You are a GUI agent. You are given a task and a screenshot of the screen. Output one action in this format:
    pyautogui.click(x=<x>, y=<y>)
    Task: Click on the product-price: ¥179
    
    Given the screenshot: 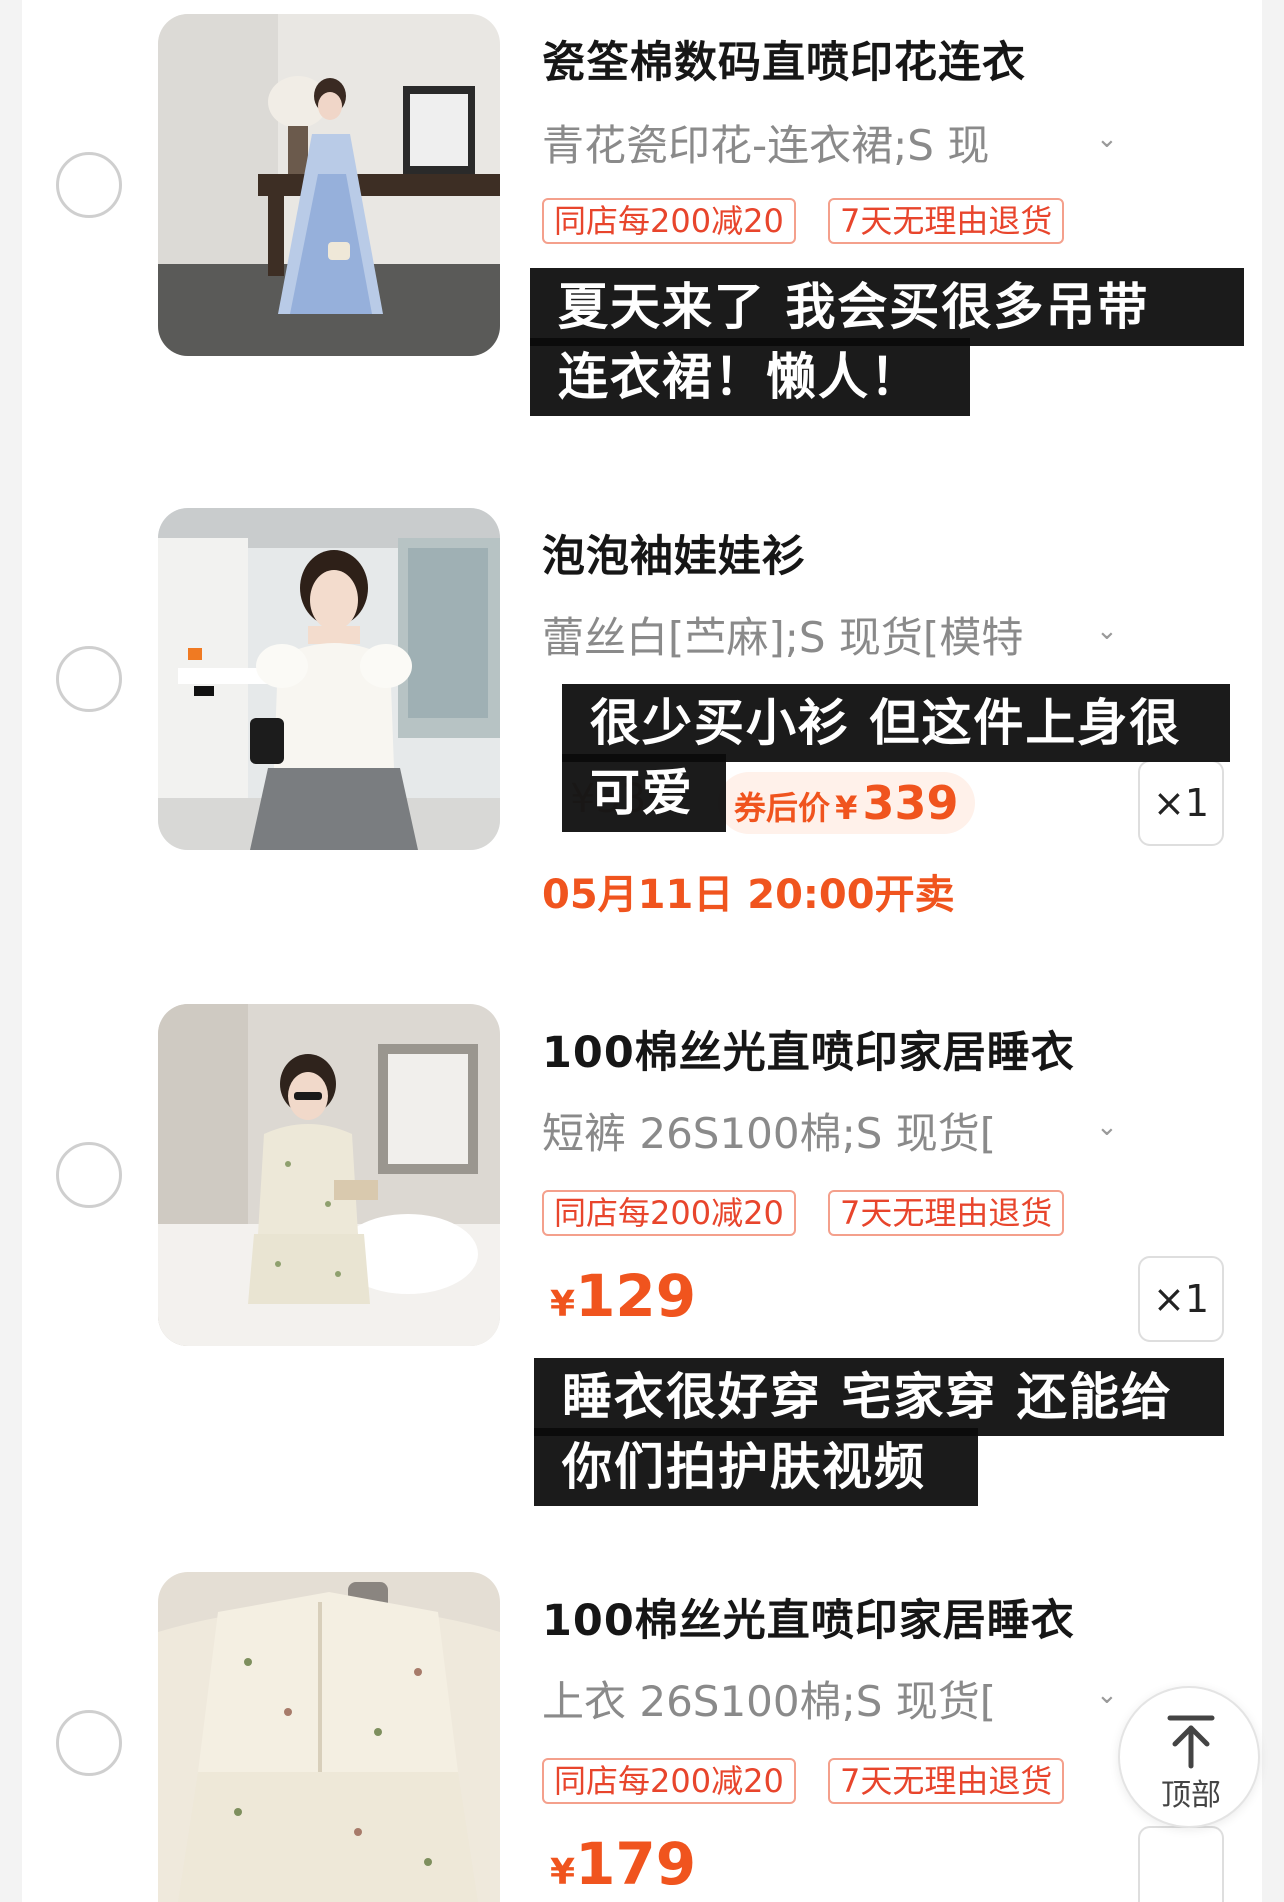 What is the action you would take?
    pyautogui.click(x=623, y=1864)
    